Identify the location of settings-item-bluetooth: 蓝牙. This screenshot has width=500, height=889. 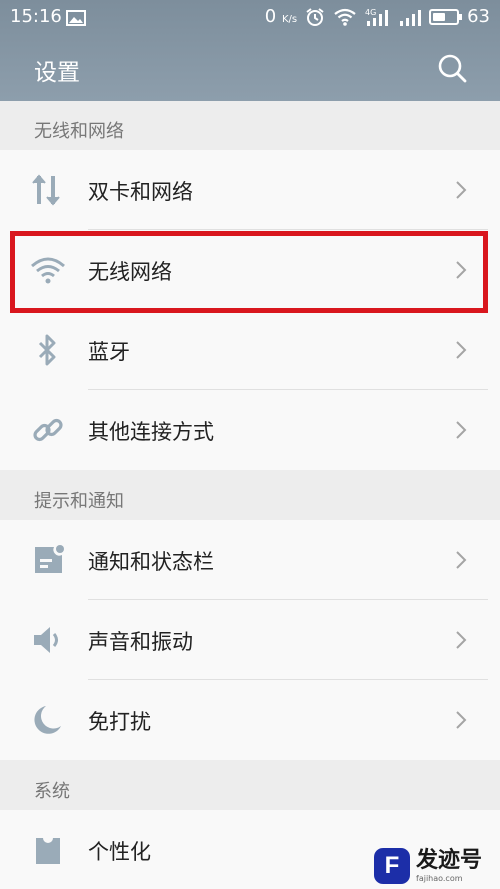
(250, 350).